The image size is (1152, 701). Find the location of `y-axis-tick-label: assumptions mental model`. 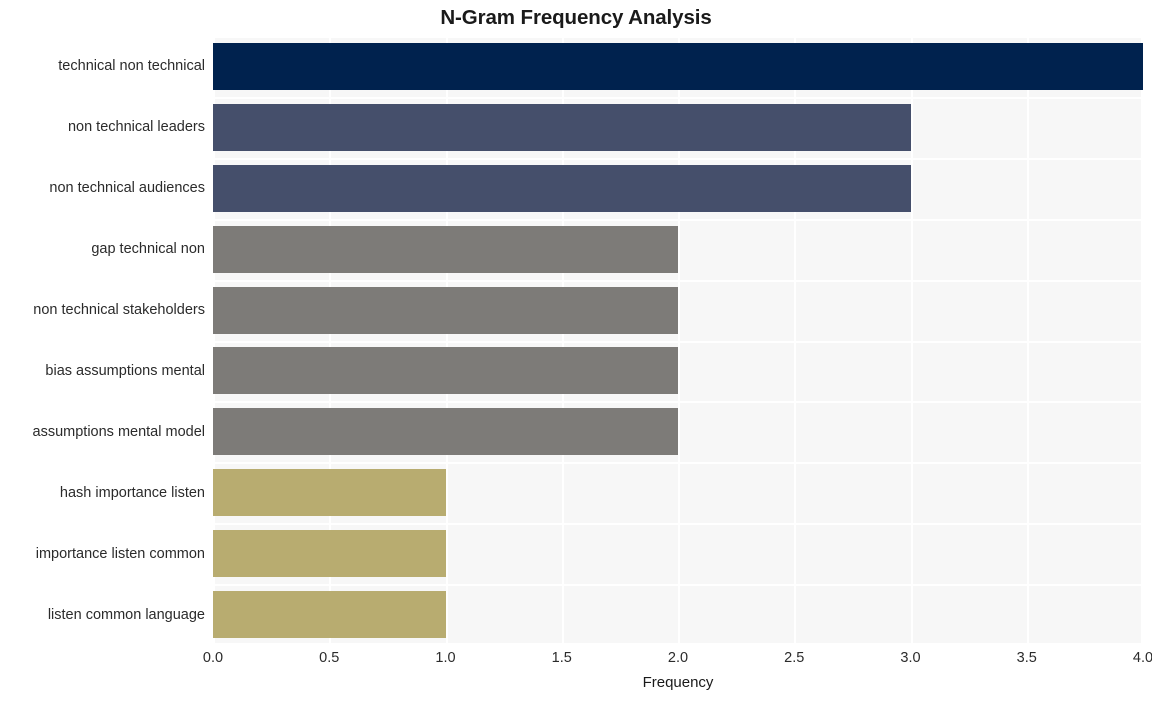

y-axis-tick-label: assumptions mental model is located at coordinates (118, 431).